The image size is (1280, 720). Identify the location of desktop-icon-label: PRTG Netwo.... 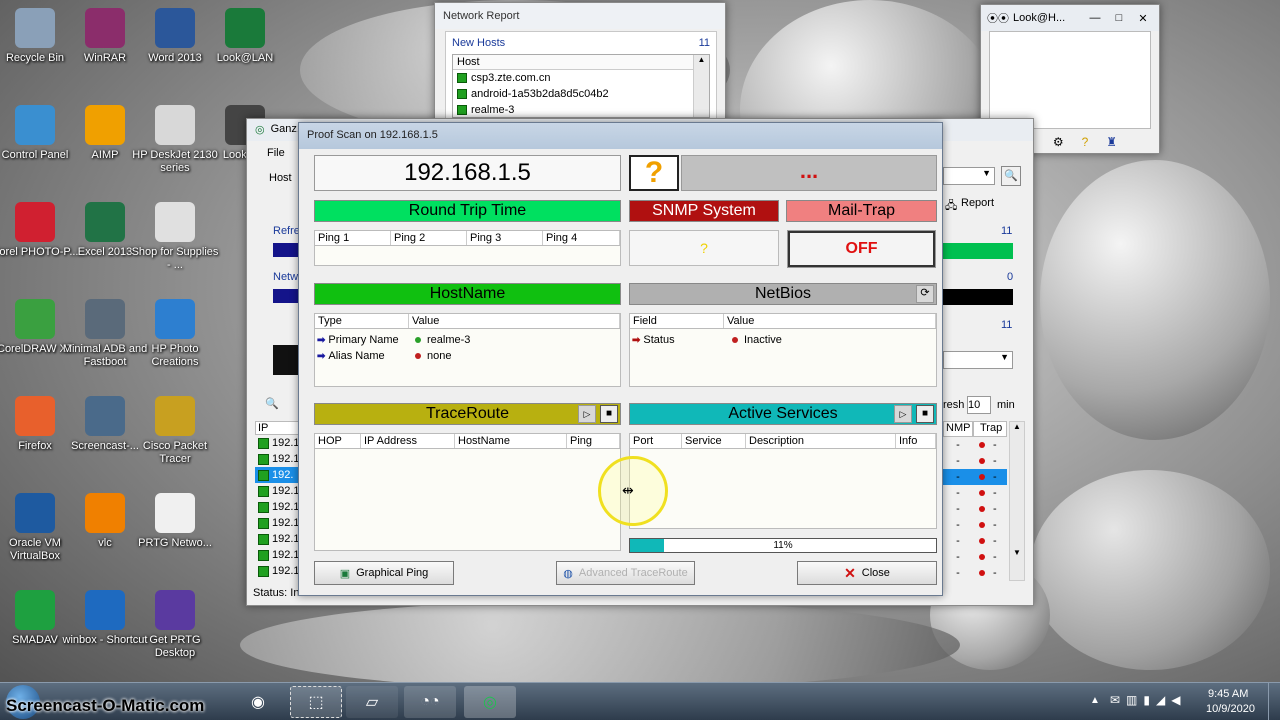
(175, 543).